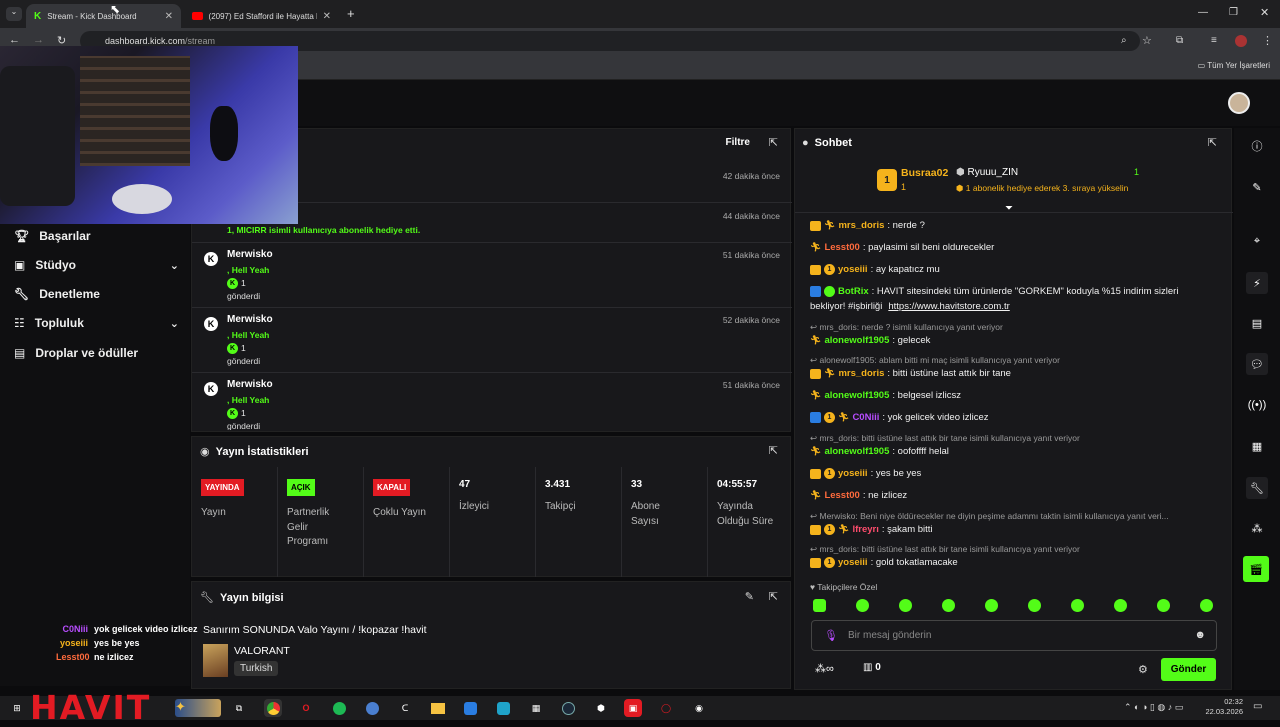 This screenshot has height=727, width=1280. I want to click on queue-icon: ▦, so click(1257, 446).